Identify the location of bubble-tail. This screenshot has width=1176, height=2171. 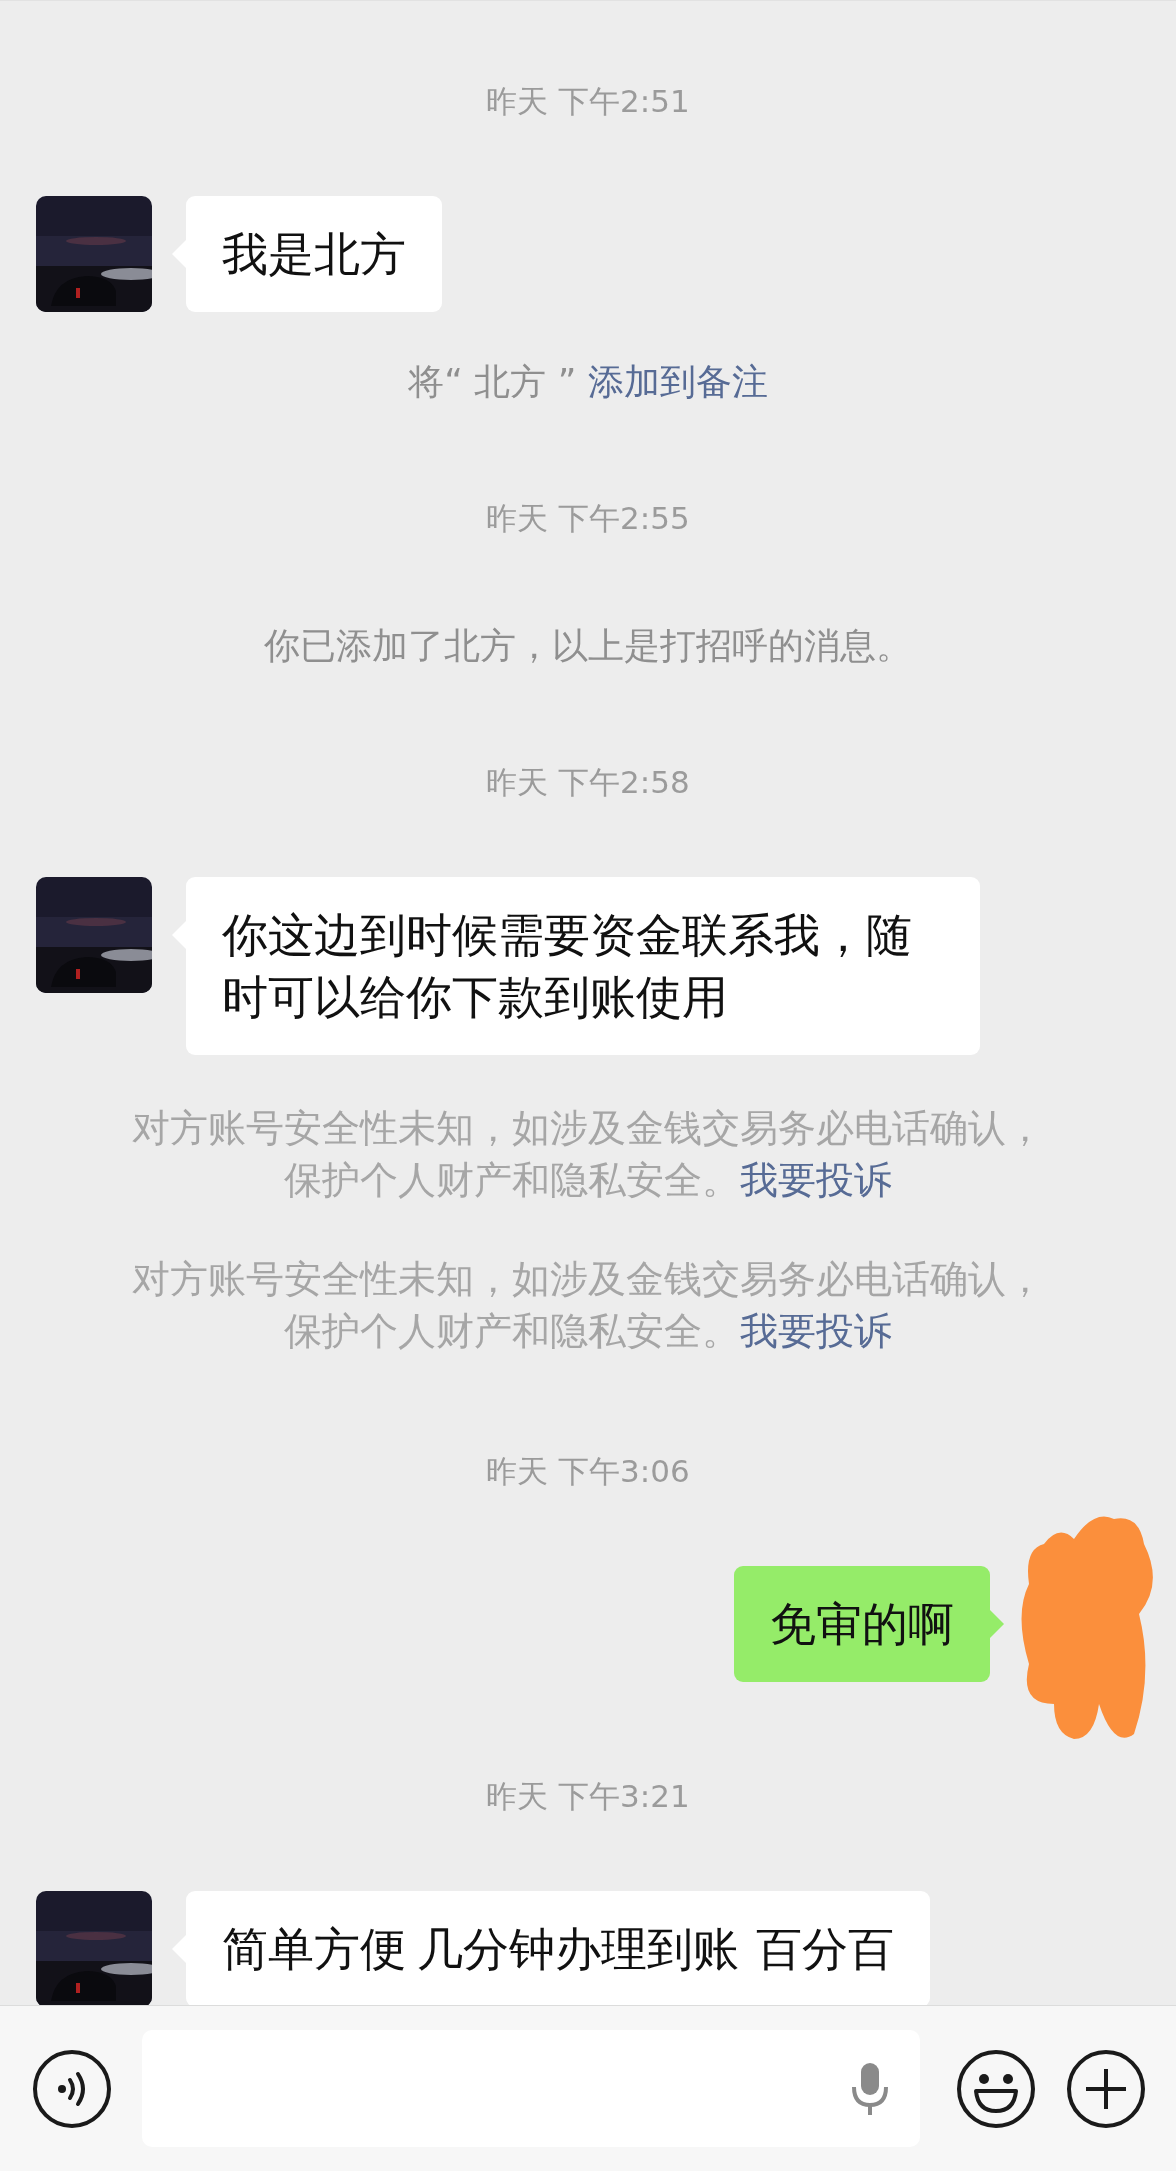
(997, 1624).